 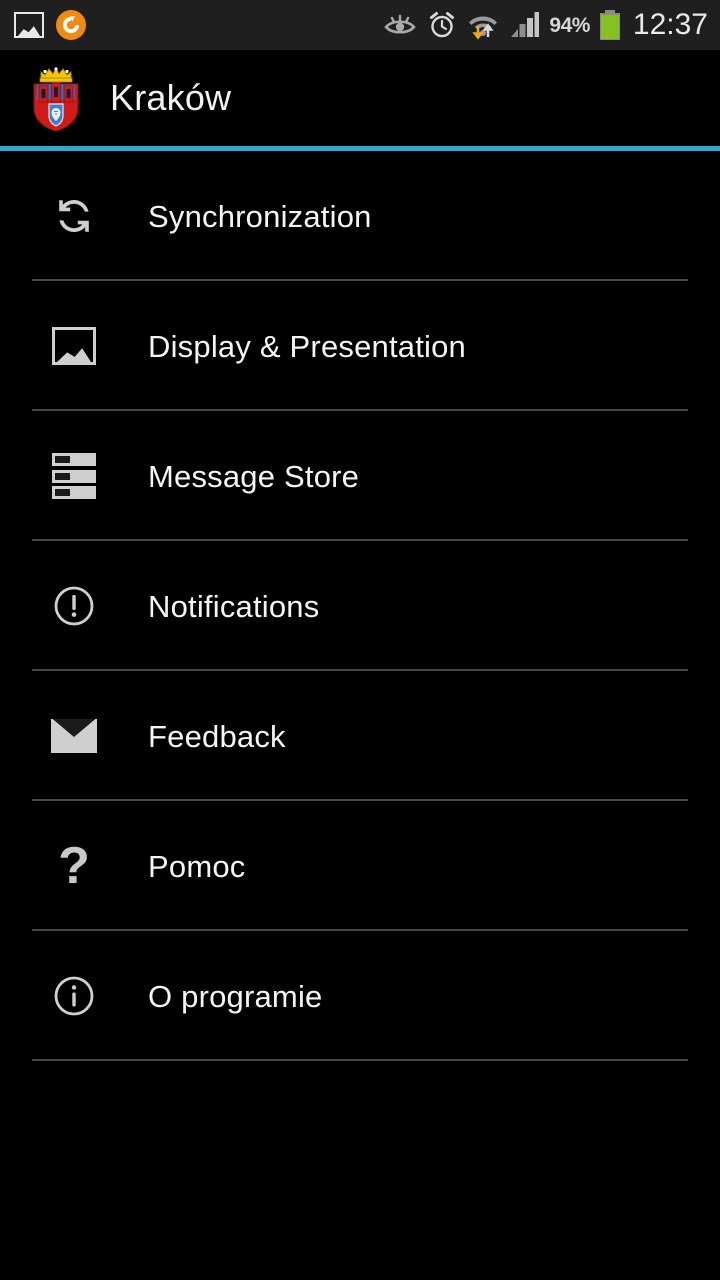 What do you see at coordinates (234, 606) in the screenshot?
I see `list-item-label: Notifications` at bounding box center [234, 606].